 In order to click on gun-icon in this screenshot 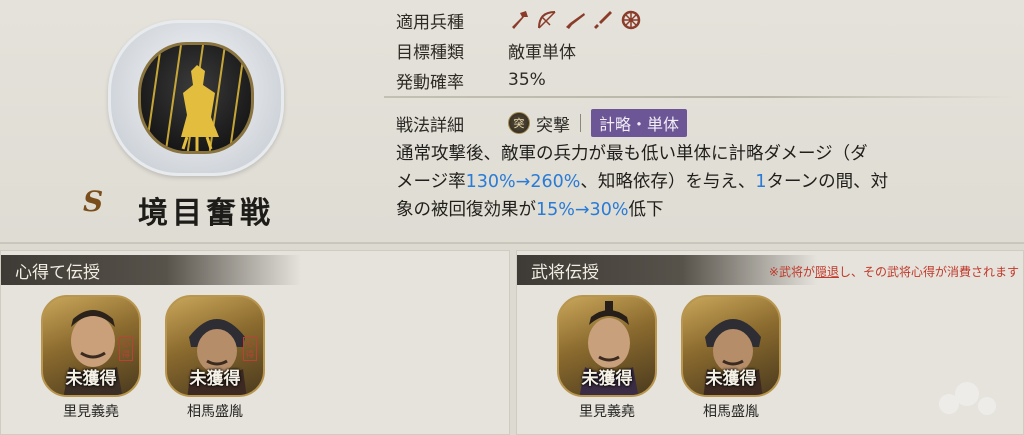, I will do `click(575, 20)`.